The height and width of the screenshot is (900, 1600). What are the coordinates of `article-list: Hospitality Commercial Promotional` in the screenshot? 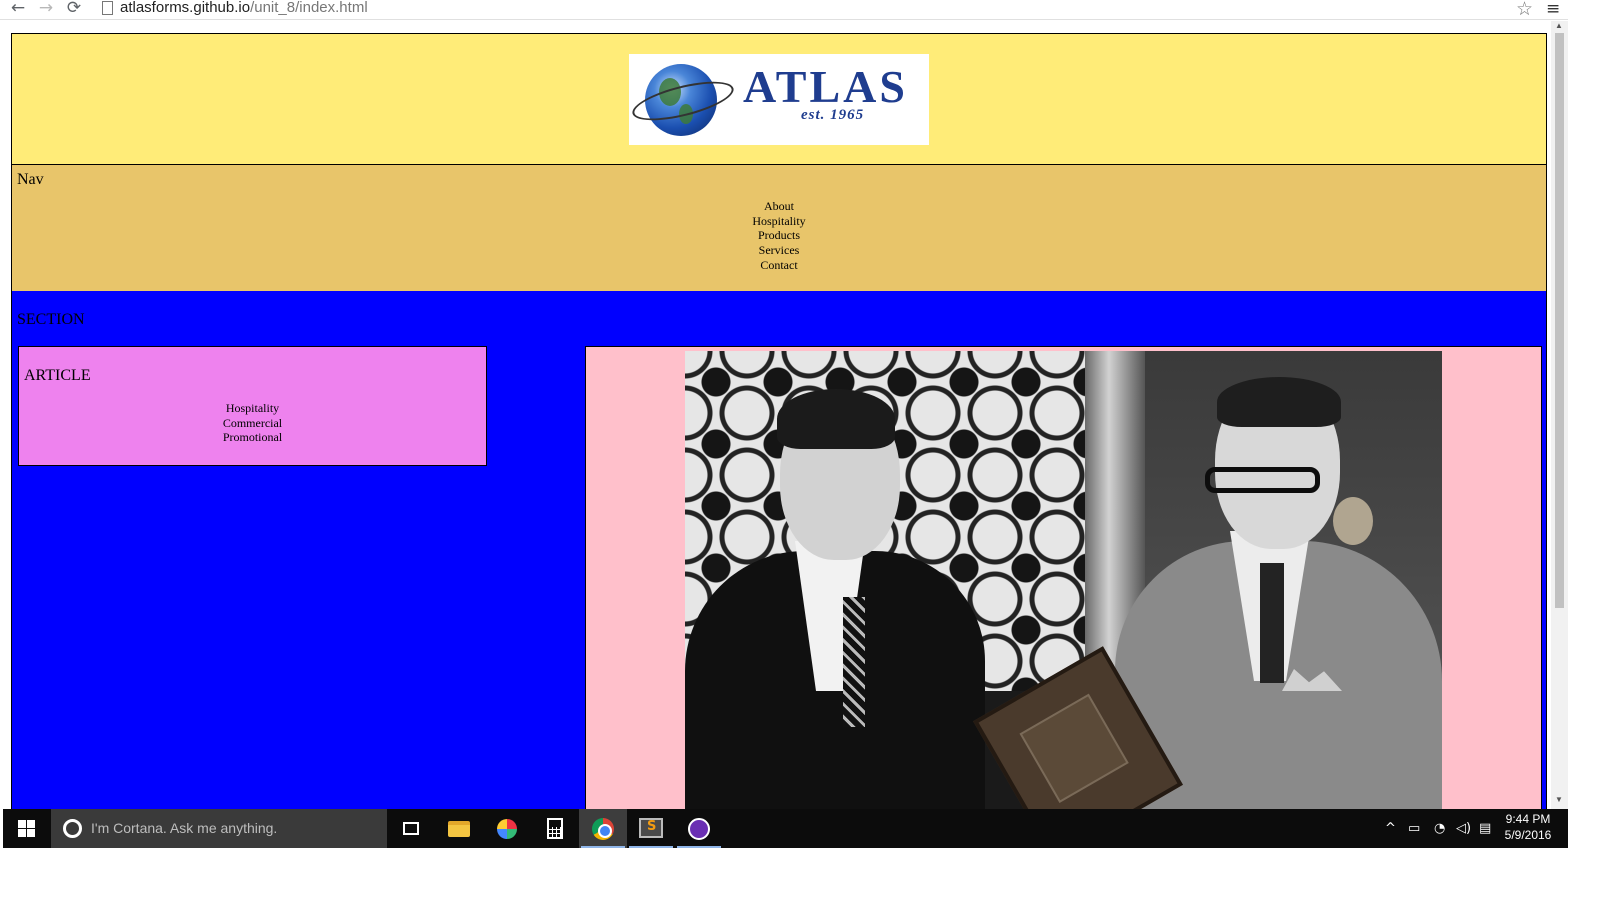 It's located at (252, 423).